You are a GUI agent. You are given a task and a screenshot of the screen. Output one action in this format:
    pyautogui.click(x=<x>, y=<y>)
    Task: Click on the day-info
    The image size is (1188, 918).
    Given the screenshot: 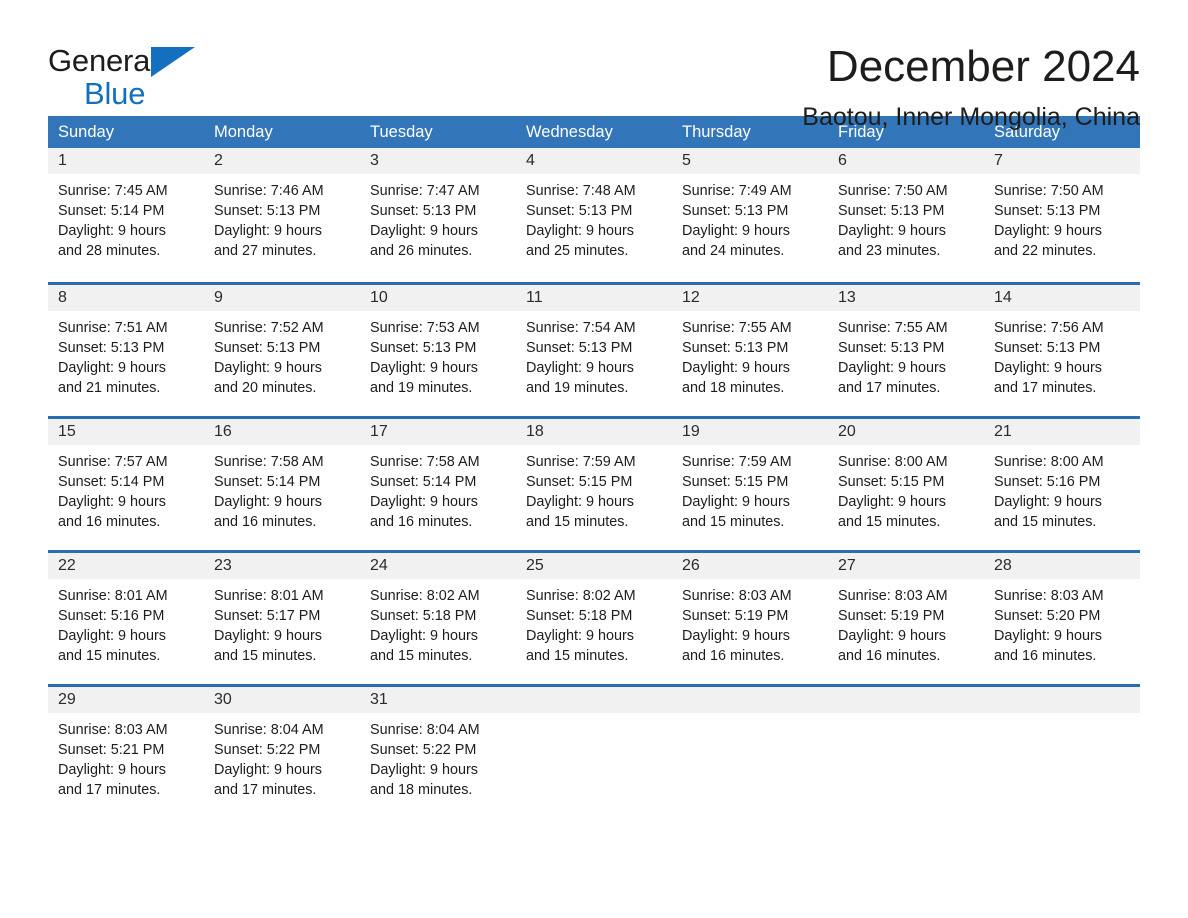 What is the action you would take?
    pyautogui.click(x=906, y=716)
    